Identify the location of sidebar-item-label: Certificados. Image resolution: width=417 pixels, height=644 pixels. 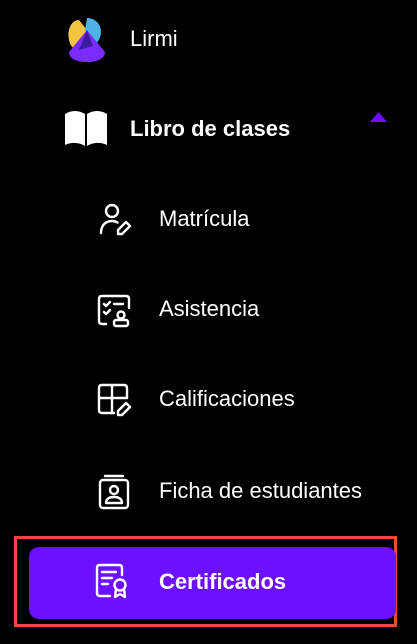
(223, 581).